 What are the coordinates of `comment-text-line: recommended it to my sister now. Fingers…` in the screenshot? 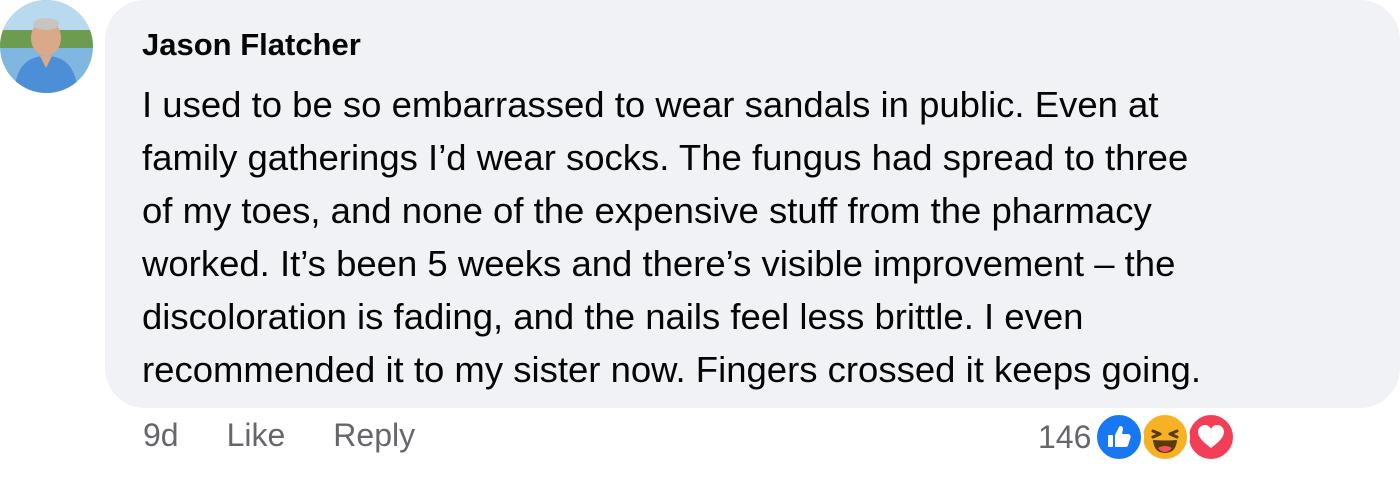 It's located at (671, 369).